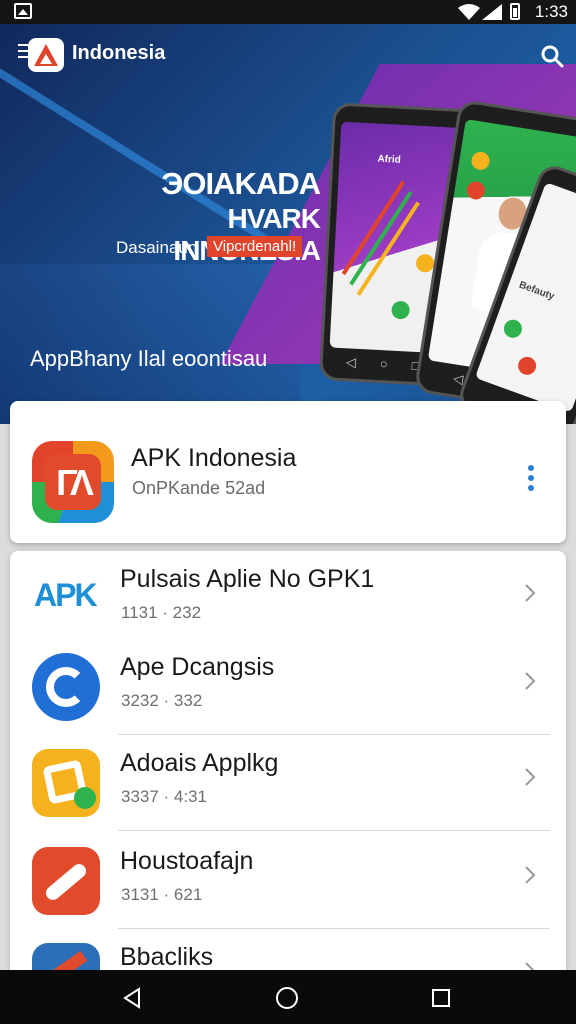 The height and width of the screenshot is (1024, 576). Describe the element at coordinates (552, 56) in the screenshot. I see `search-icon` at that location.